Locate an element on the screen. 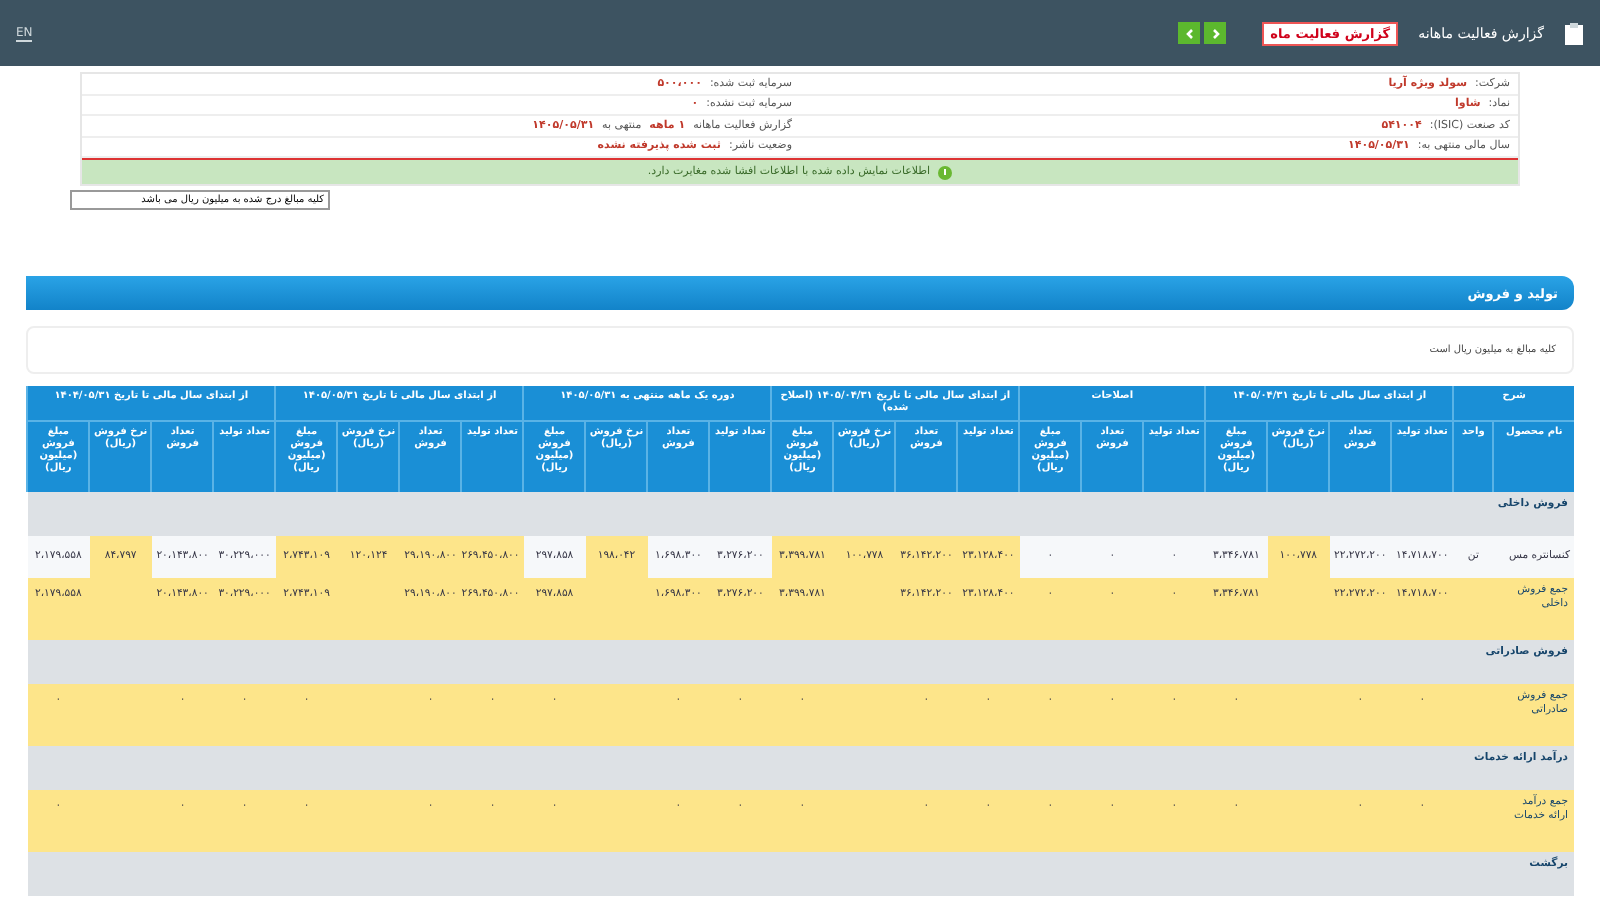 This screenshot has width=1600, height=900. info-icon is located at coordinates (945, 172).